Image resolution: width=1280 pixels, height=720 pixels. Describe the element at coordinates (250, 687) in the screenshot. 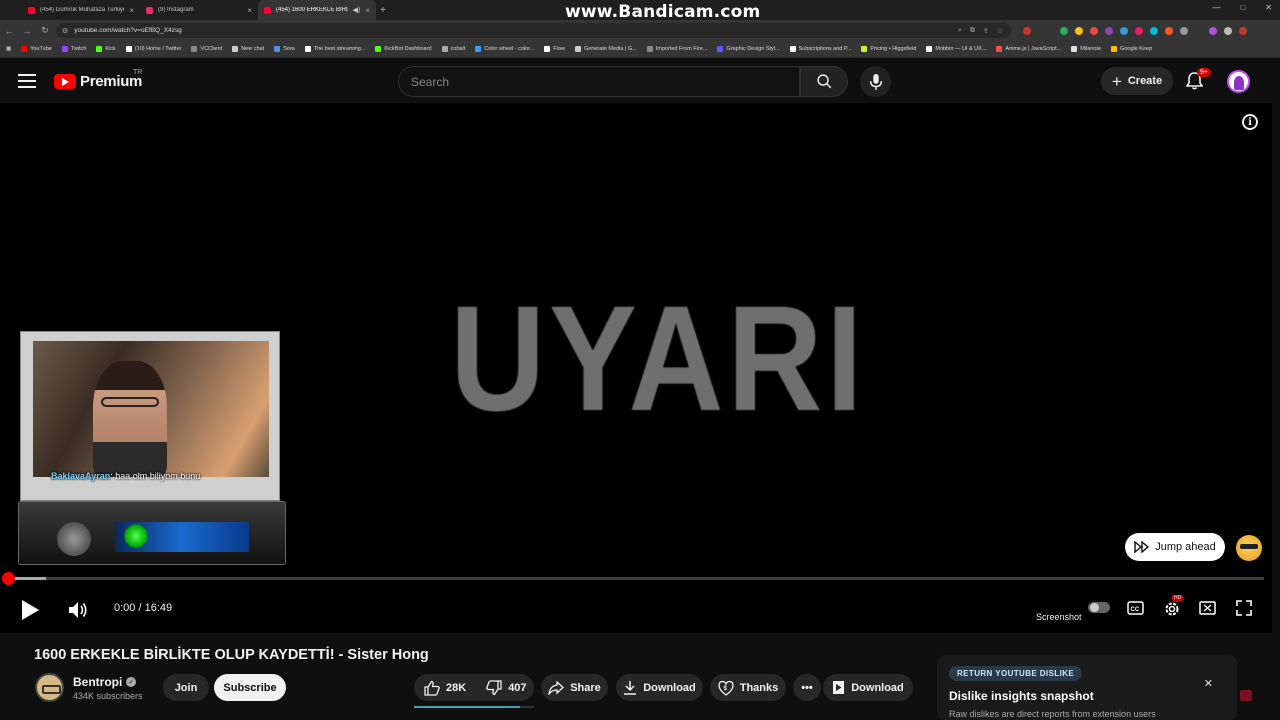

I see `subscribe-button: Subscribe` at that location.